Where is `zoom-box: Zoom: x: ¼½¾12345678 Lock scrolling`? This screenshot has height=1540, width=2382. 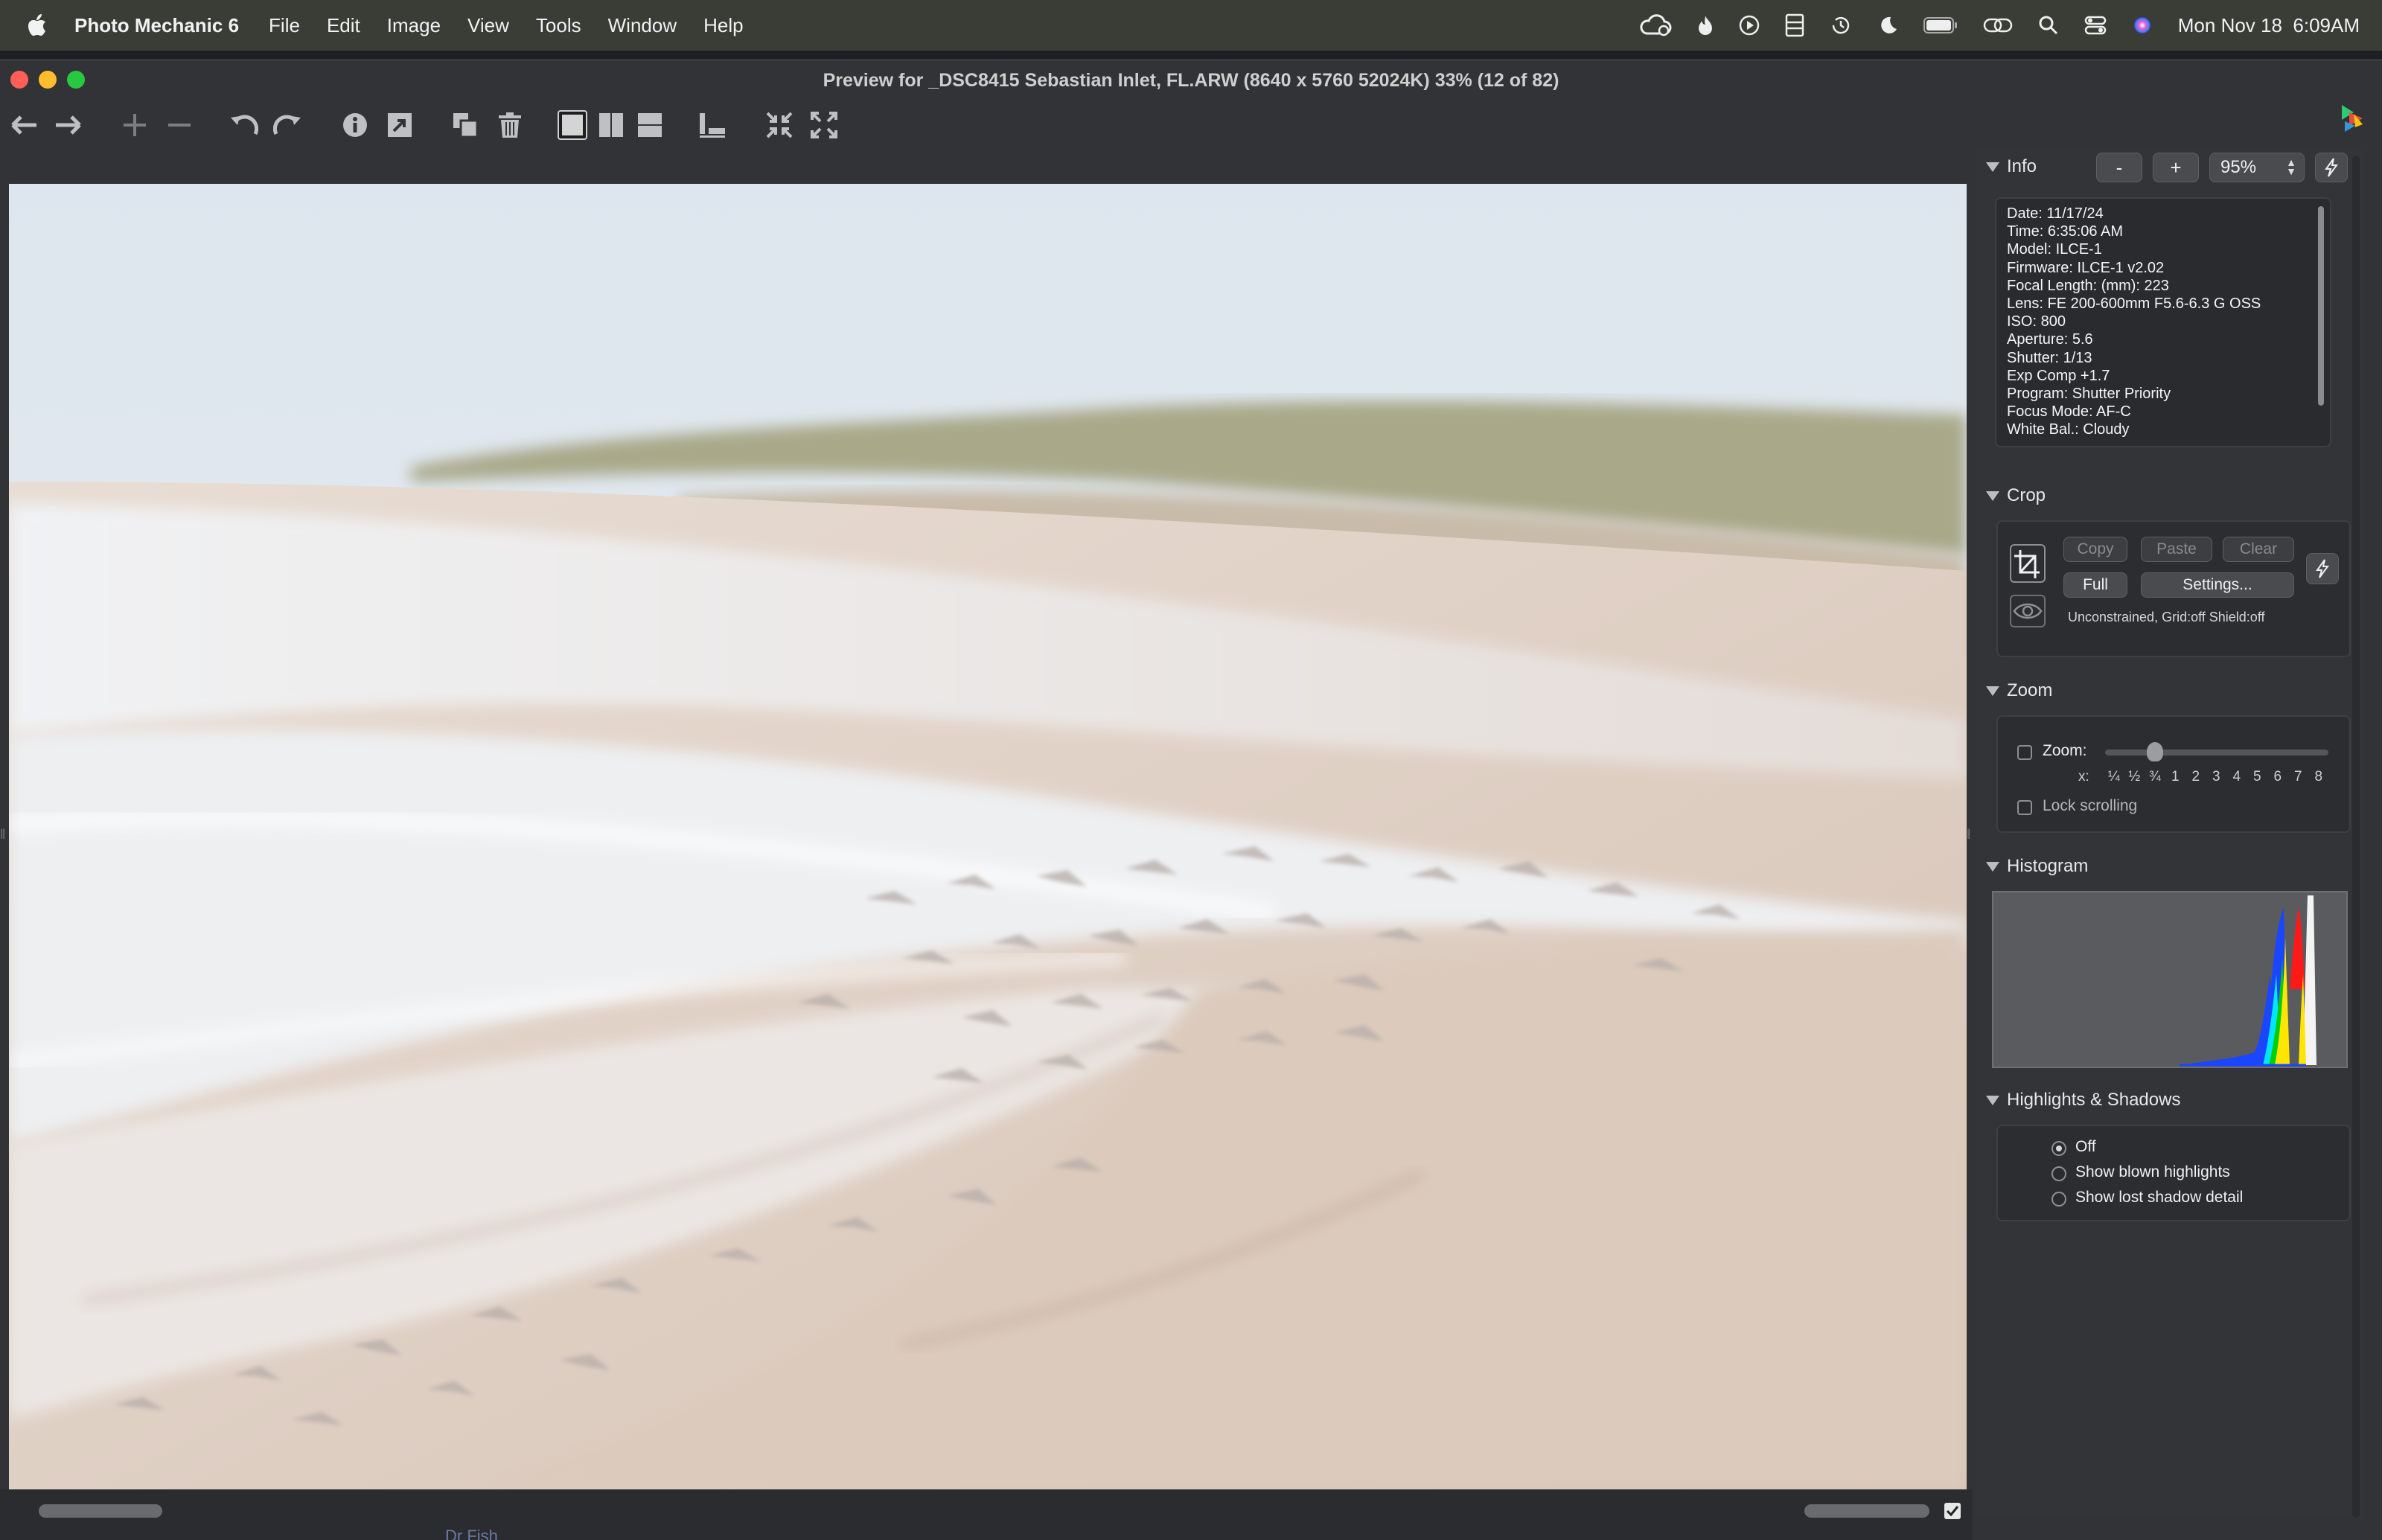
zoom-box: Zoom: x: ¼½¾12345678 Lock scrolling is located at coordinates (2173, 774).